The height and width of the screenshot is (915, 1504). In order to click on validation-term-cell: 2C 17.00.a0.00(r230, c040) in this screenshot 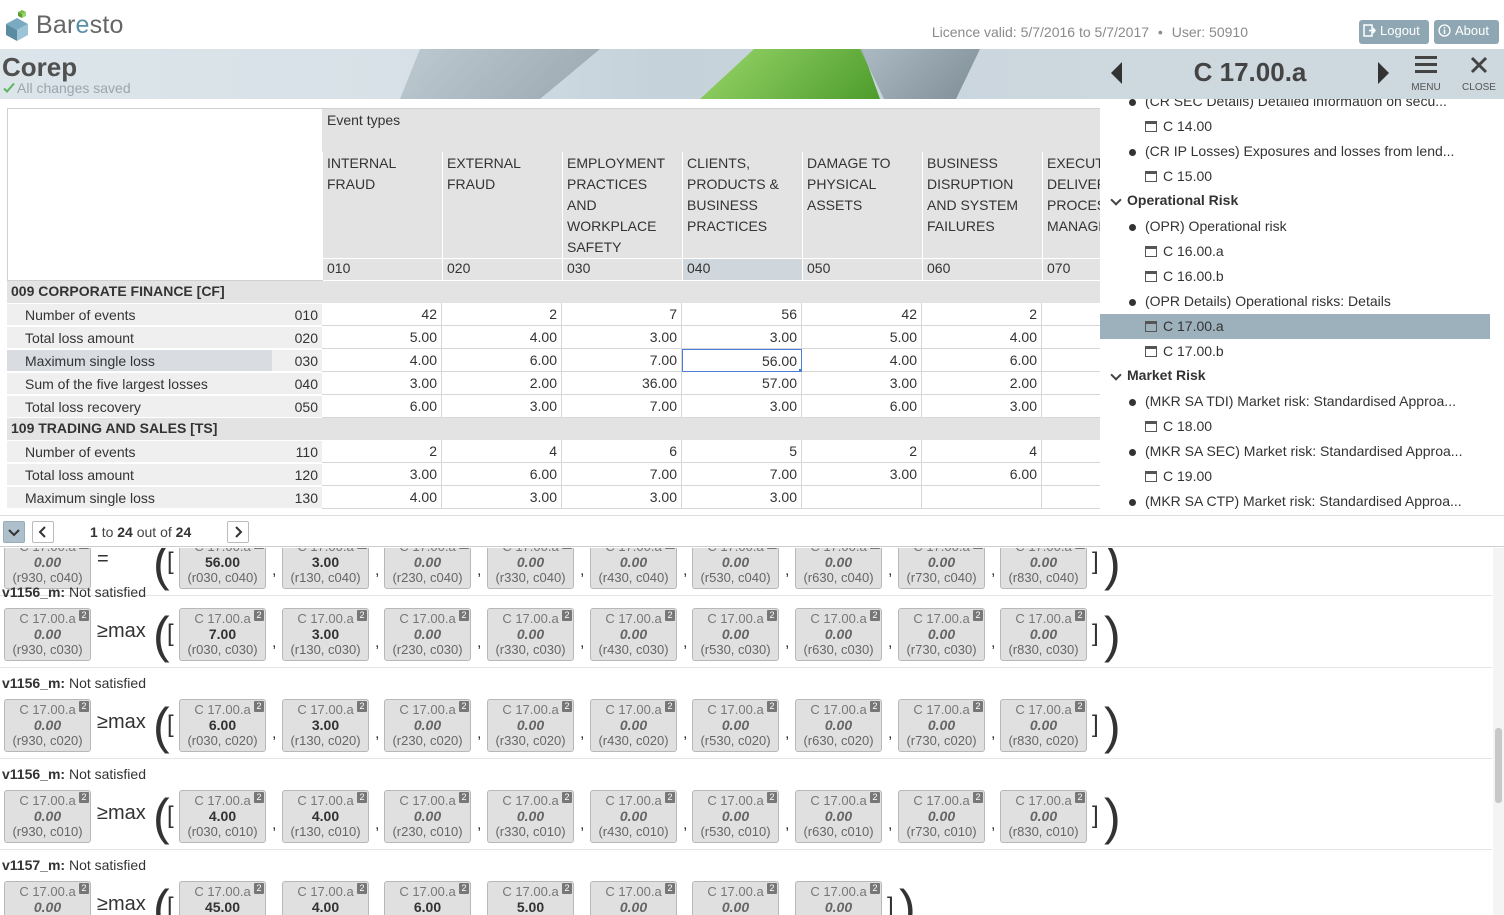, I will do `click(427, 568)`.